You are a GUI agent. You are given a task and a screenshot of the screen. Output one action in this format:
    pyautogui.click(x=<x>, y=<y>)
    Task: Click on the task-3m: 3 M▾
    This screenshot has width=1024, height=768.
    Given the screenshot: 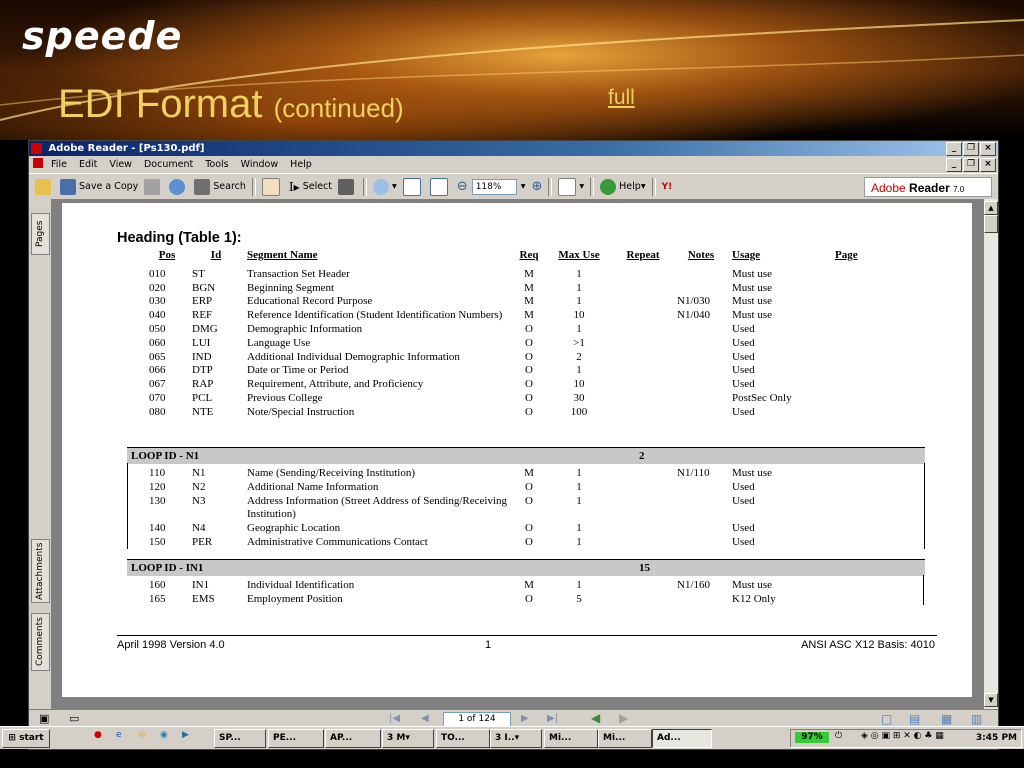 What is the action you would take?
    pyautogui.click(x=408, y=738)
    